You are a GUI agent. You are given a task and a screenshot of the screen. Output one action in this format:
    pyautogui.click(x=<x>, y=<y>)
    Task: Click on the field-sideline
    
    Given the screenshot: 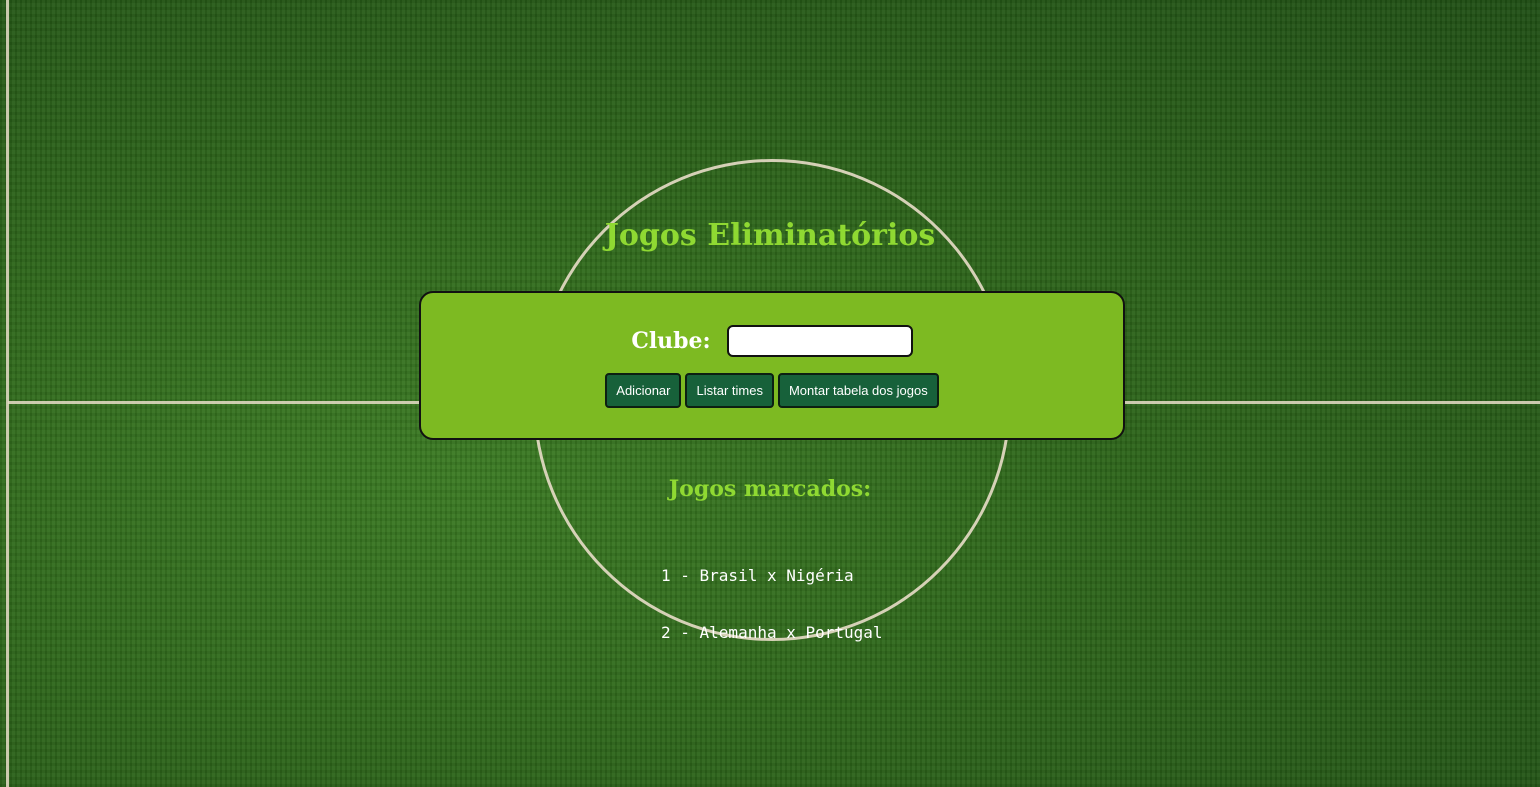 What is the action you would take?
    pyautogui.click(x=7, y=393)
    